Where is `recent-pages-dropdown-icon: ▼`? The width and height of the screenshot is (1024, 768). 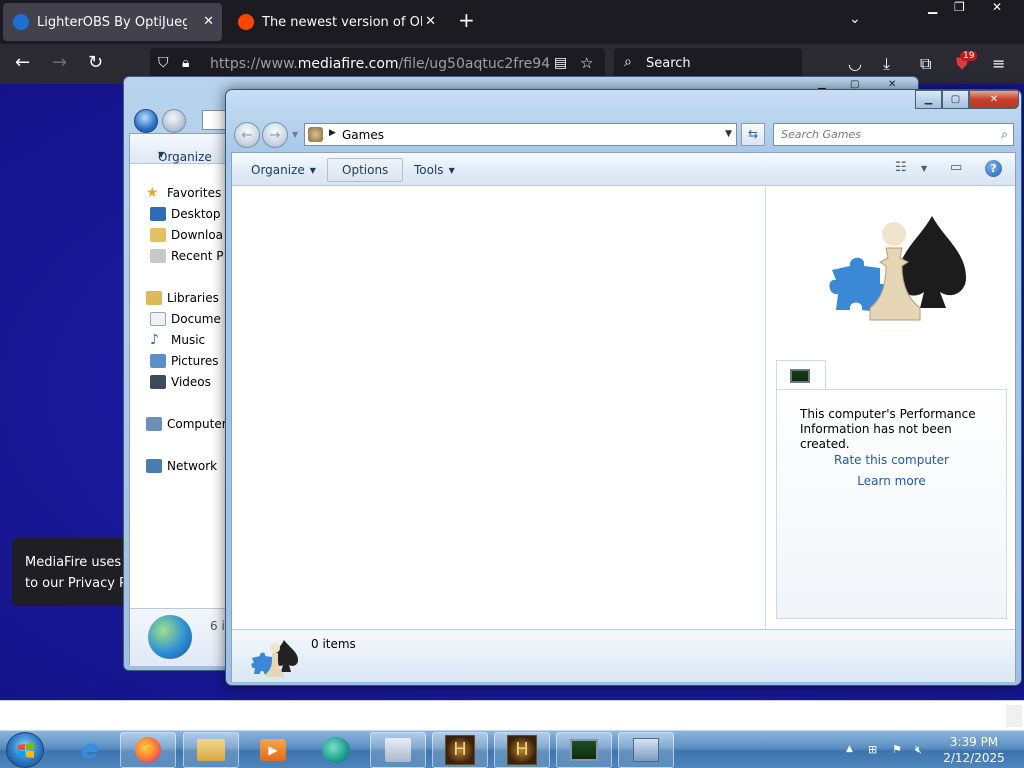 recent-pages-dropdown-icon: ▼ is located at coordinates (295, 134).